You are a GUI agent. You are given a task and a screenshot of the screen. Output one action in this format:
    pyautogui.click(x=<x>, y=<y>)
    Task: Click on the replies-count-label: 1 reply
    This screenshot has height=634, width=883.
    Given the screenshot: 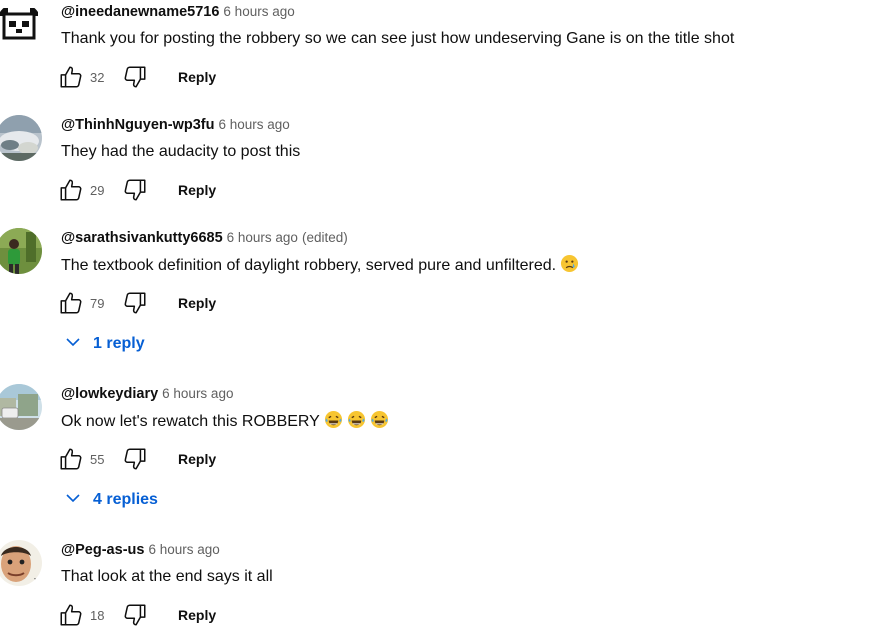 What is the action you would take?
    pyautogui.click(x=119, y=343)
    